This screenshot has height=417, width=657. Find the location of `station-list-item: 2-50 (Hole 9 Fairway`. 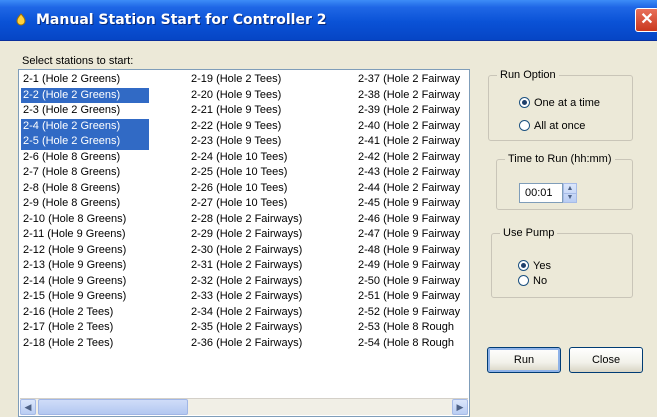

station-list-item: 2-50 (Hole 9 Fairway is located at coordinates (412, 282).